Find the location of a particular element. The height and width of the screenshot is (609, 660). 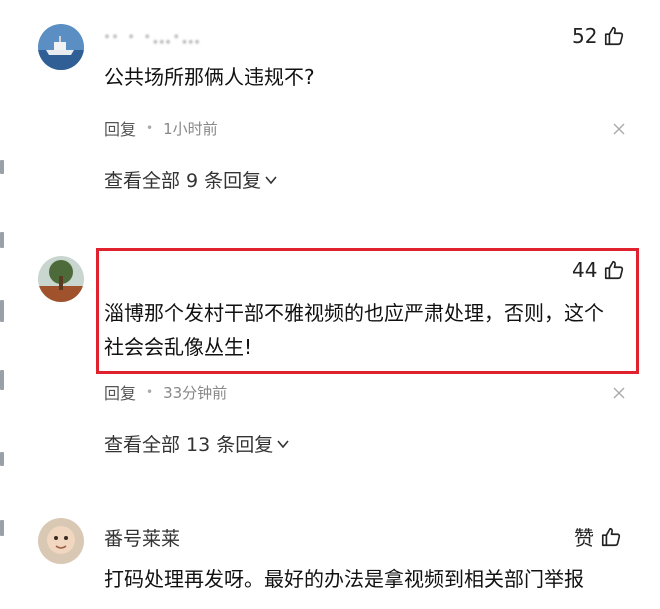

baby-avatar-icon is located at coordinates (61, 541).